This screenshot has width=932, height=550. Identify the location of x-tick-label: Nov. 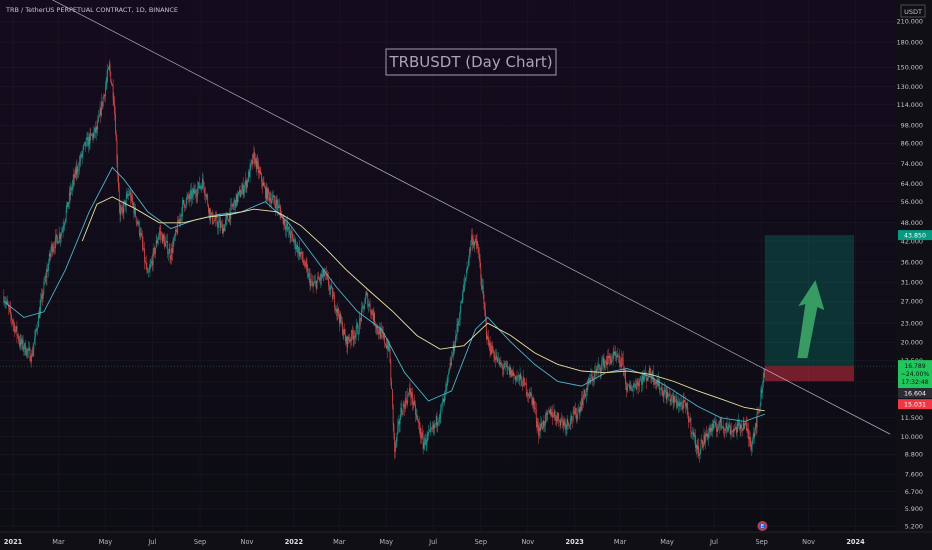
(527, 542).